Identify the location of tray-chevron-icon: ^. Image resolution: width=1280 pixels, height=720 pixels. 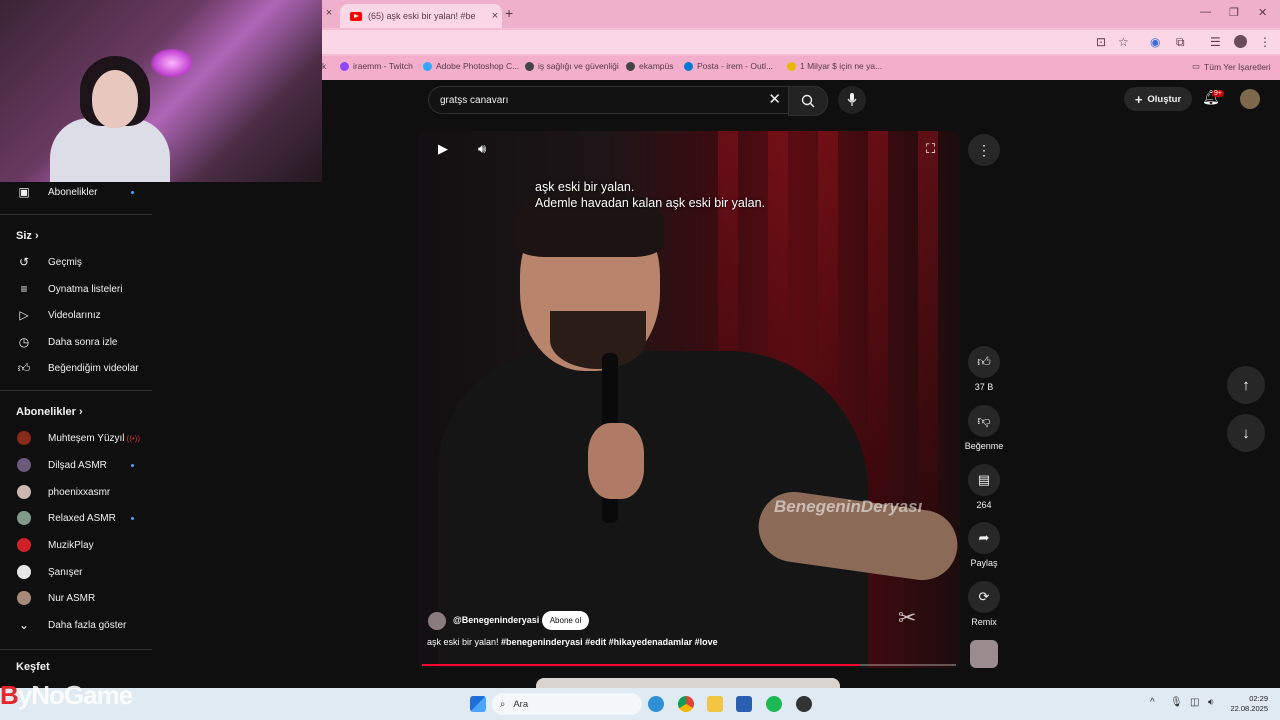
(1152, 702).